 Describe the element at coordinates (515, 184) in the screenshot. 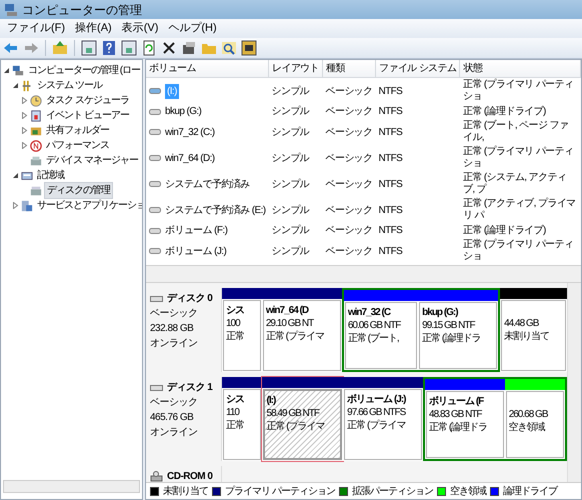

I see `table-cell-text: 正常 (システム, アクティブ, プ` at that location.